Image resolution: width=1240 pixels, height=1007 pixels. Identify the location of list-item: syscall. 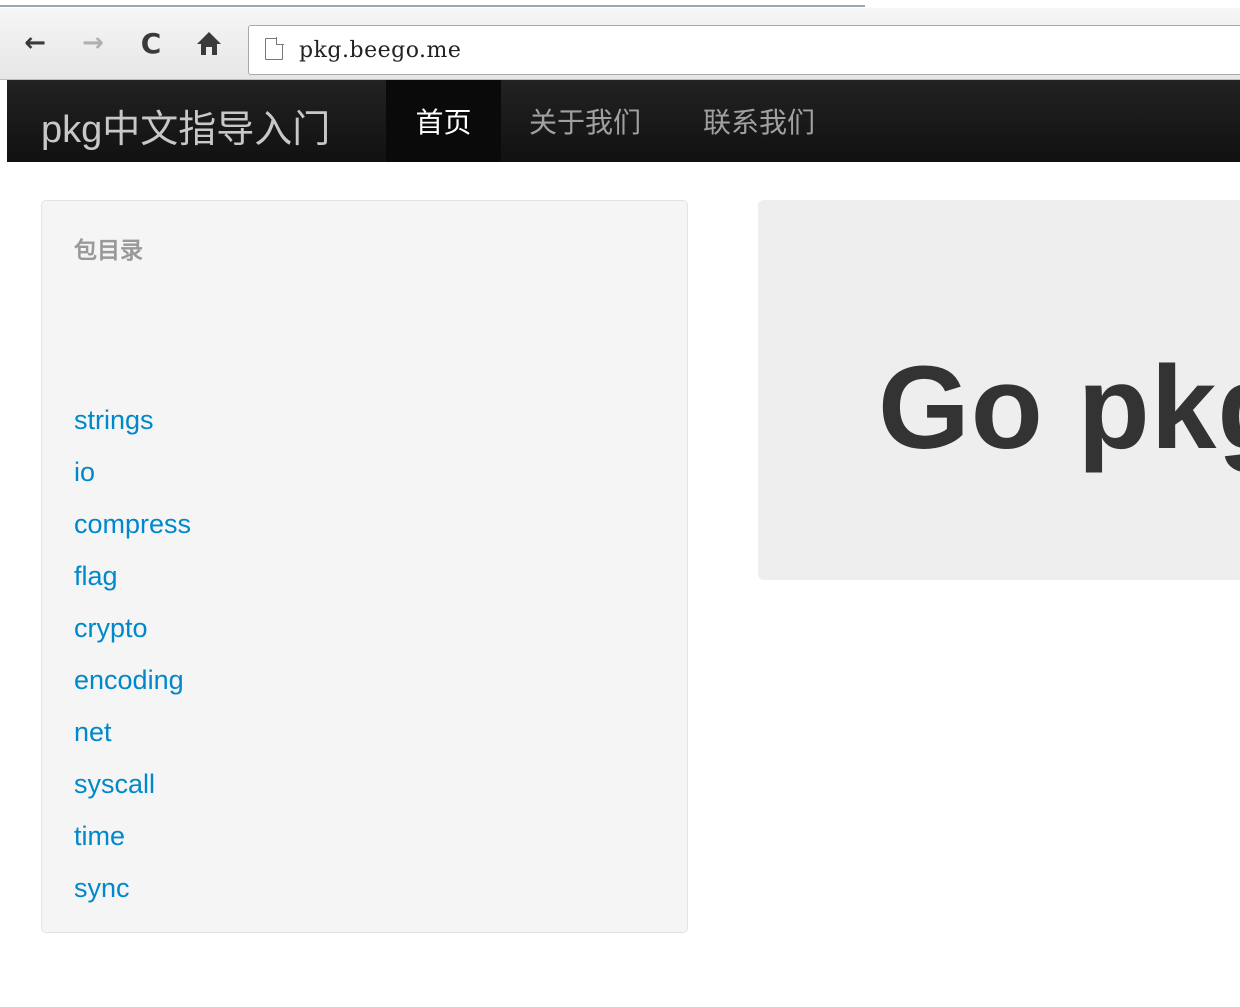
(132, 789).